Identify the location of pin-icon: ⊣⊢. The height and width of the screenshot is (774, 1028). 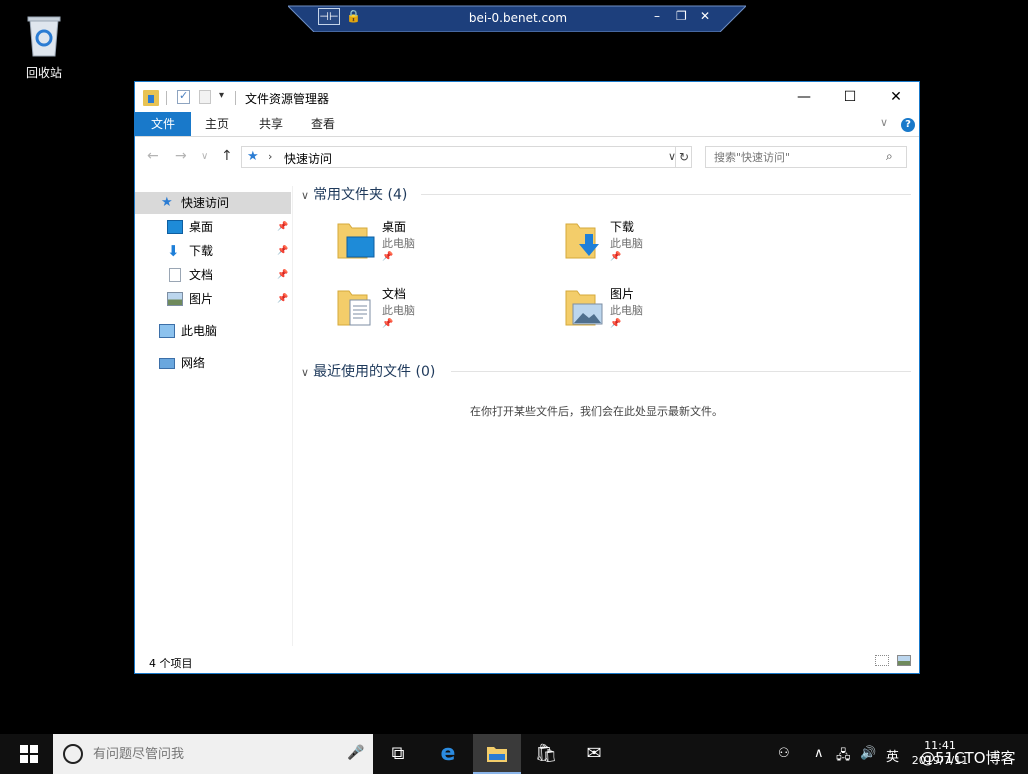
(329, 16).